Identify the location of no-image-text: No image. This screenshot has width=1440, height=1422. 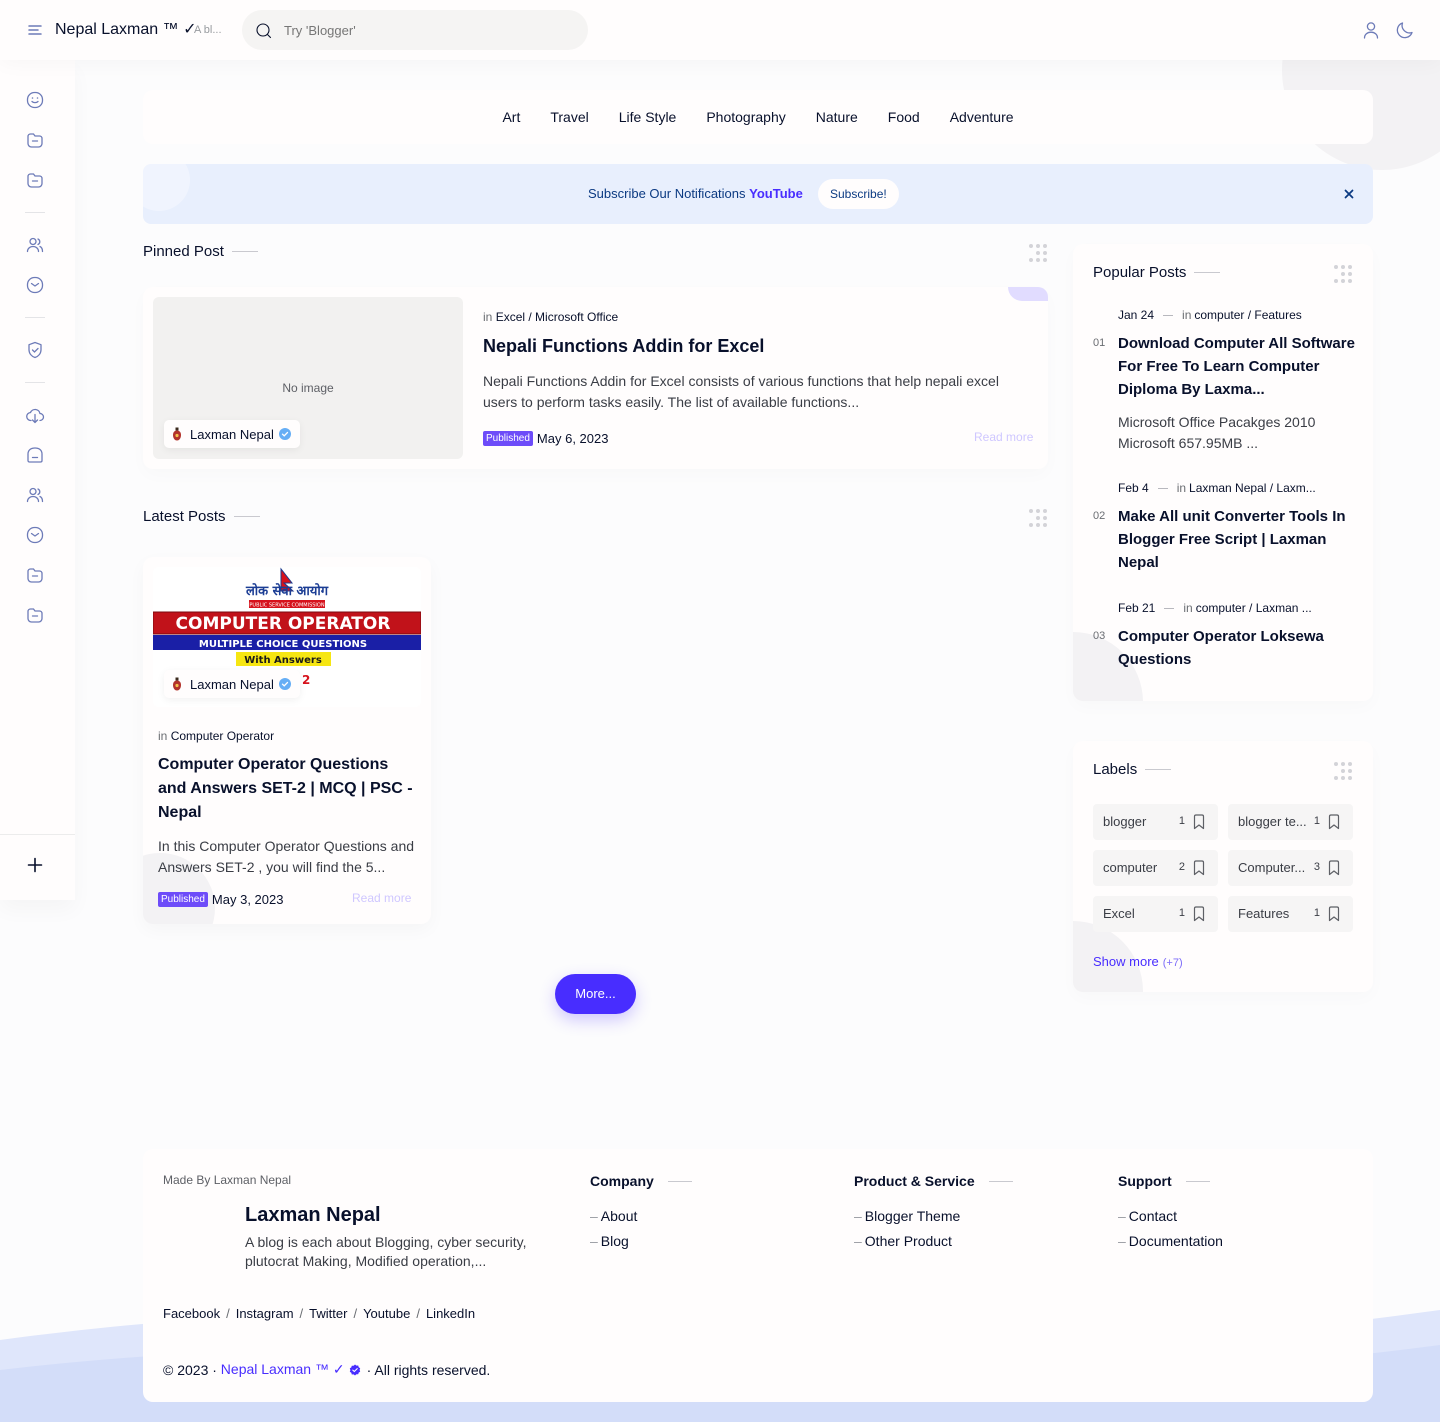
(308, 388).